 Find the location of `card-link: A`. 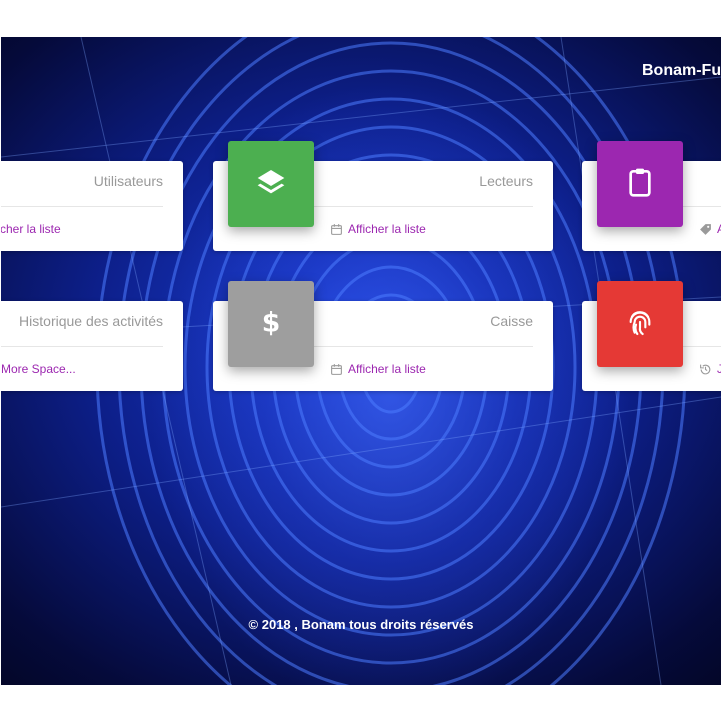

card-link: A is located at coordinates (710, 229).